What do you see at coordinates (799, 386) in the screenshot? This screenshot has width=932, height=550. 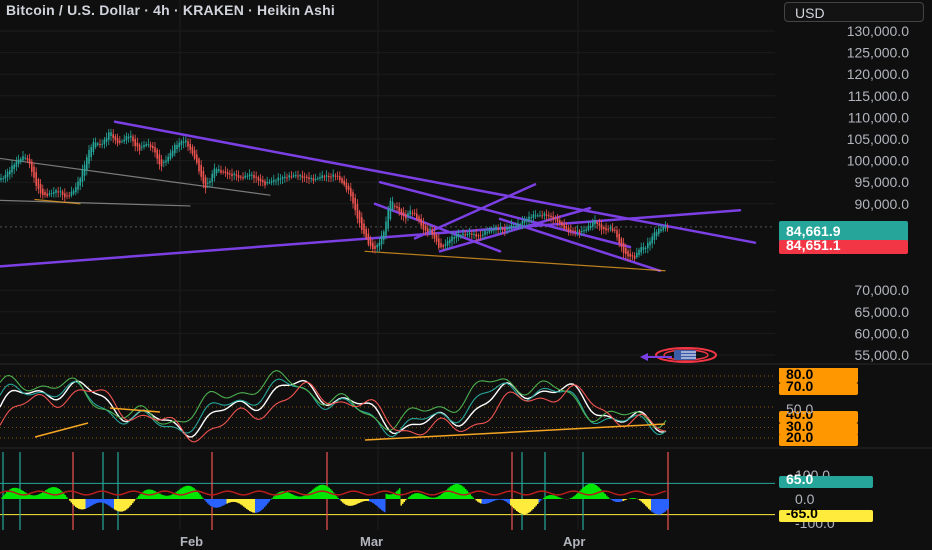 I see `level-badge: 70.0` at bounding box center [799, 386].